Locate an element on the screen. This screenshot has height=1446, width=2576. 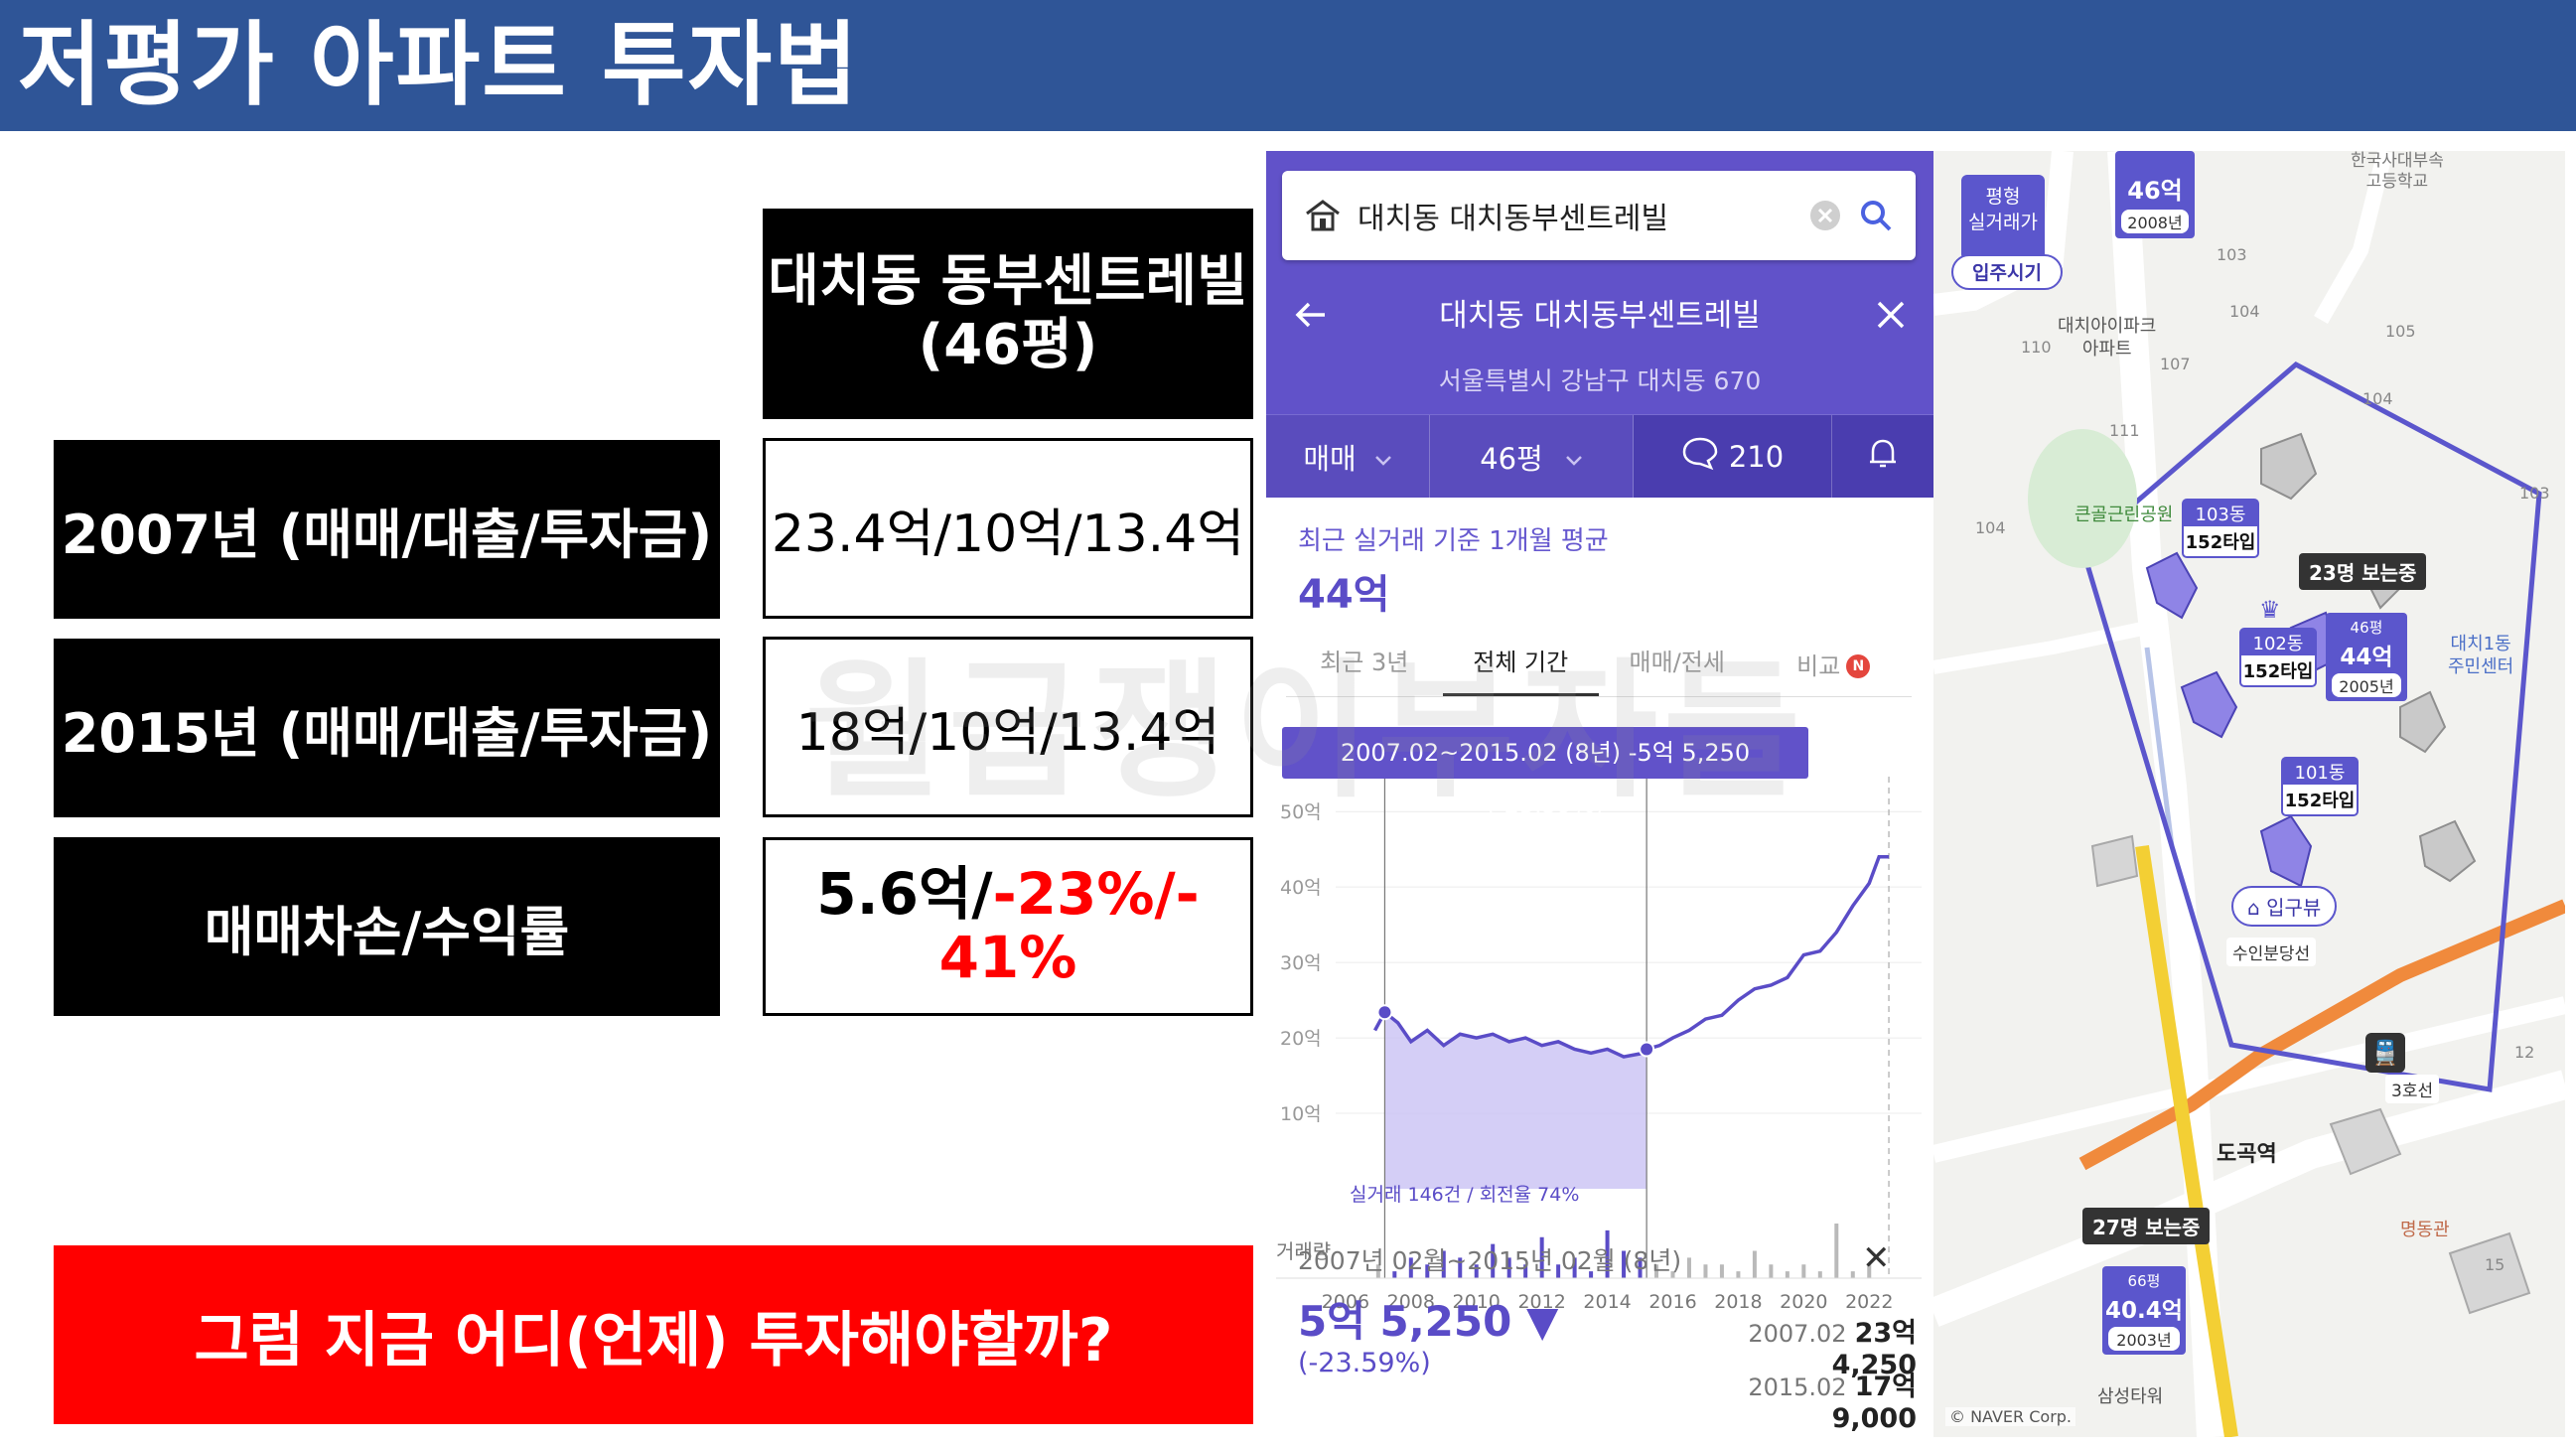
trade-type-dropdown: 매매 is located at coordinates (1348, 456).